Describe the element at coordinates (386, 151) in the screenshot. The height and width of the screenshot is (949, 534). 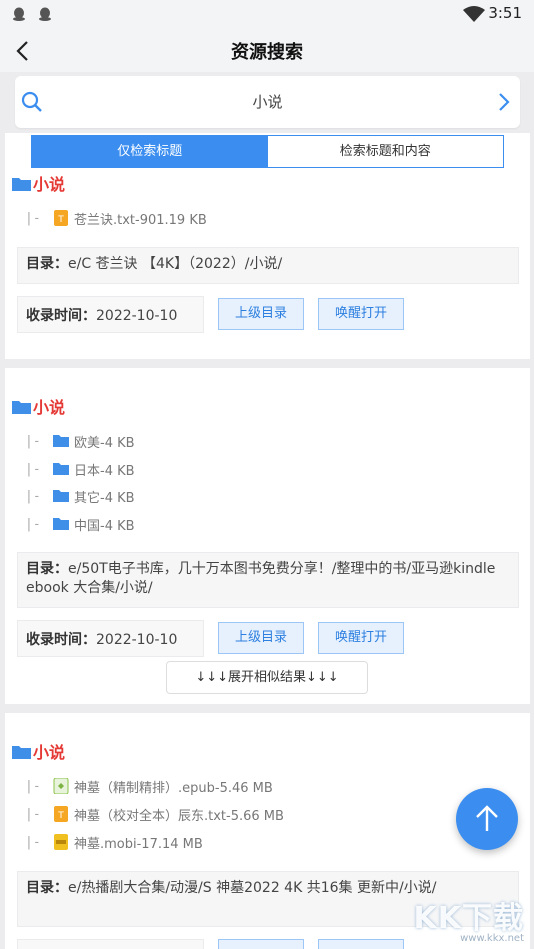
I see `tab-title-and-content: 检索标题和内容` at that location.